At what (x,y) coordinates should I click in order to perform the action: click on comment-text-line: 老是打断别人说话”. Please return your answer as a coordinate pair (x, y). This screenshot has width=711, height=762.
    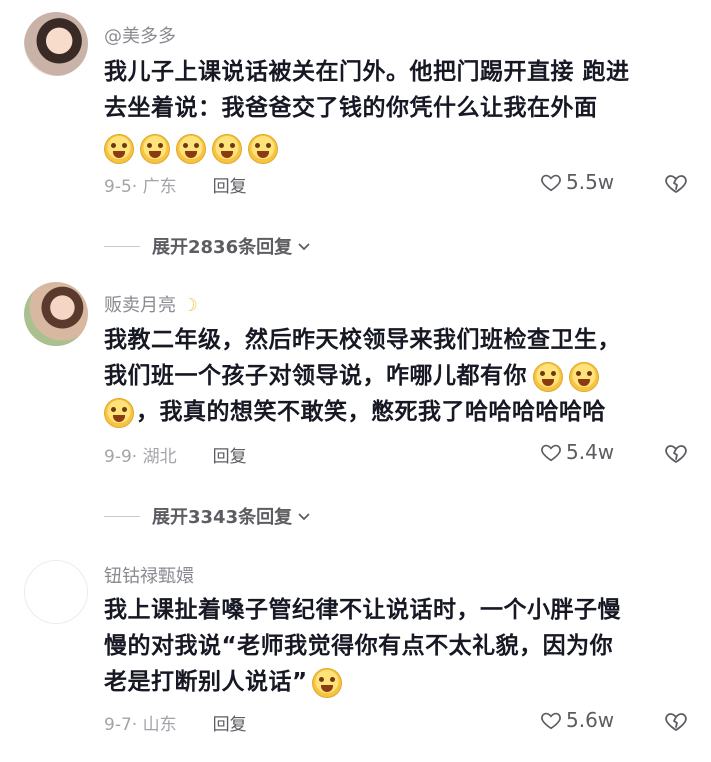
    Looking at the image, I should click on (394, 682).